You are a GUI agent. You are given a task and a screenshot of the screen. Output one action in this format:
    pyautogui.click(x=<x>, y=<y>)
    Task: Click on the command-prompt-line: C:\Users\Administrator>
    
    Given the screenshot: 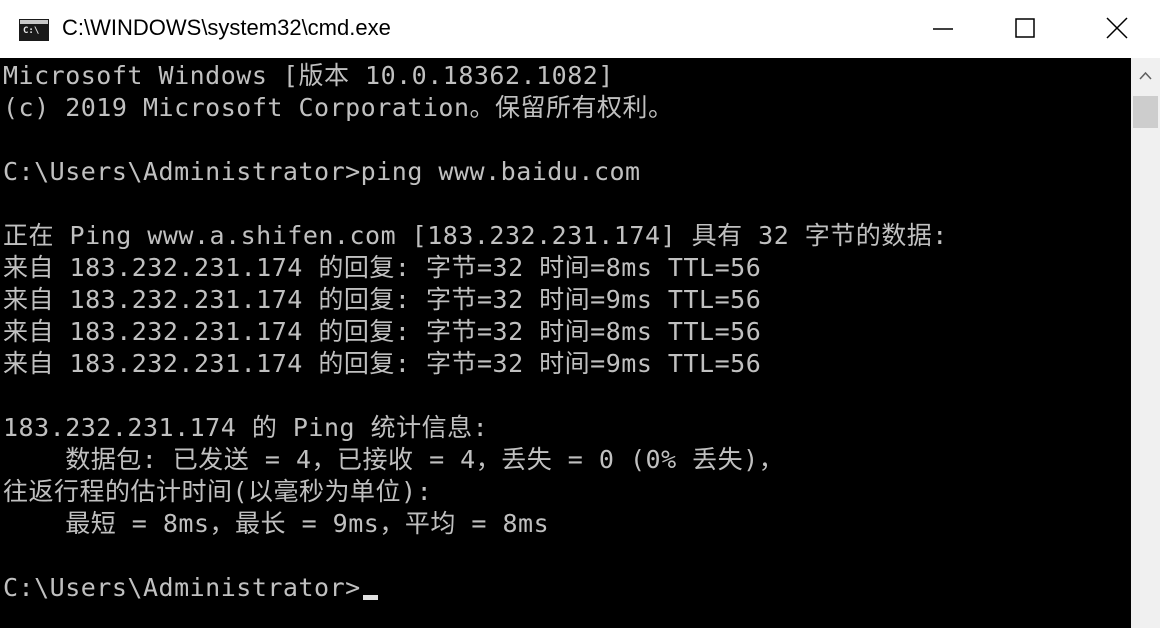 What is the action you would take?
    pyautogui.click(x=190, y=588)
    